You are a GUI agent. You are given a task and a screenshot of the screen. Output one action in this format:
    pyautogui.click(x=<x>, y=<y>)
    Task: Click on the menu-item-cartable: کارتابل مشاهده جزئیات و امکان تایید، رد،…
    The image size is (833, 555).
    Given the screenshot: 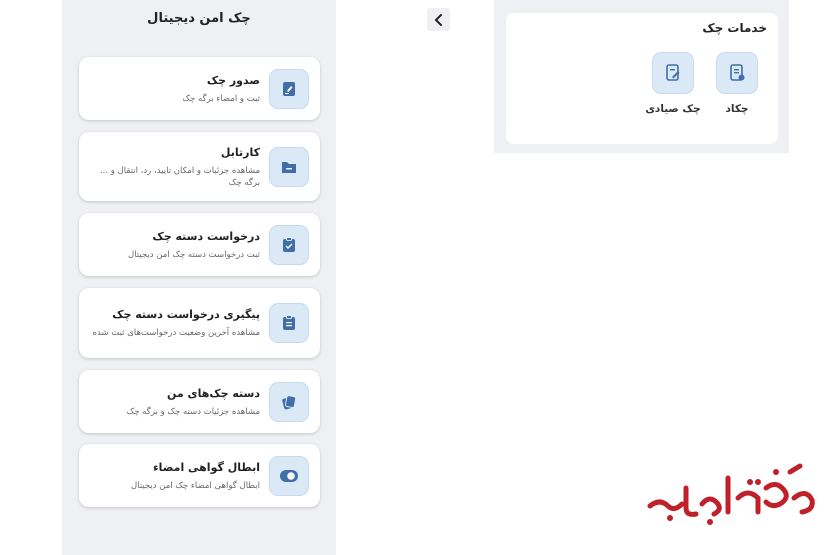 What is the action you would take?
    pyautogui.click(x=199, y=166)
    